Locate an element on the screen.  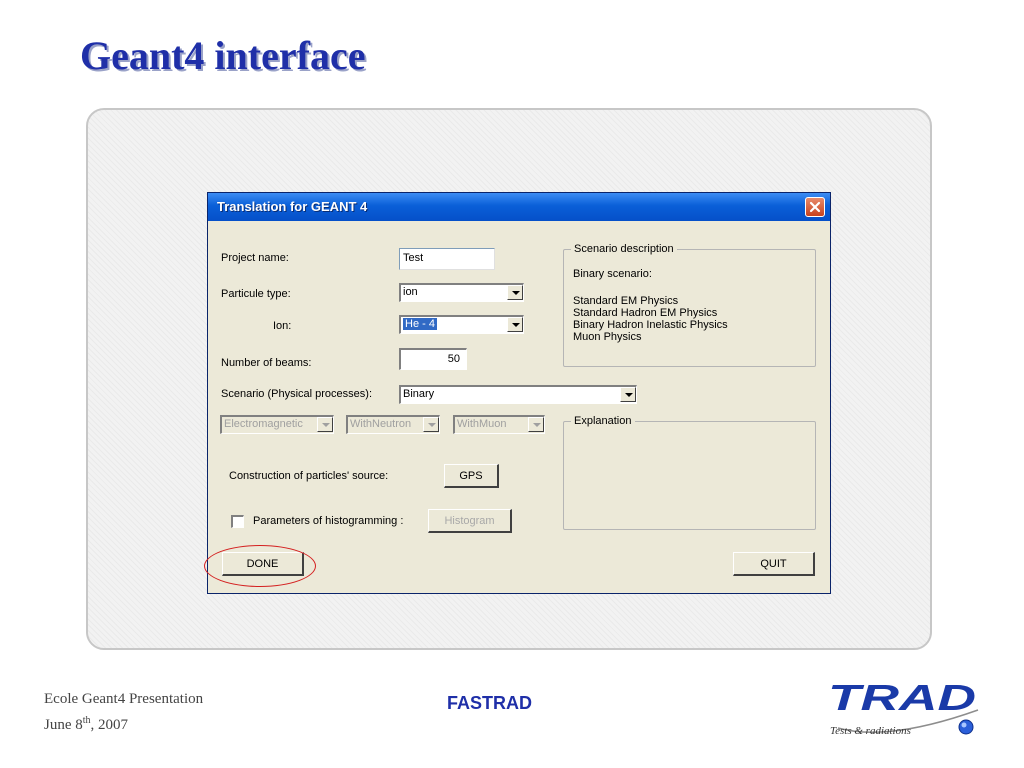
footer-center-label: FASTRAD is located at coordinates (489, 703).